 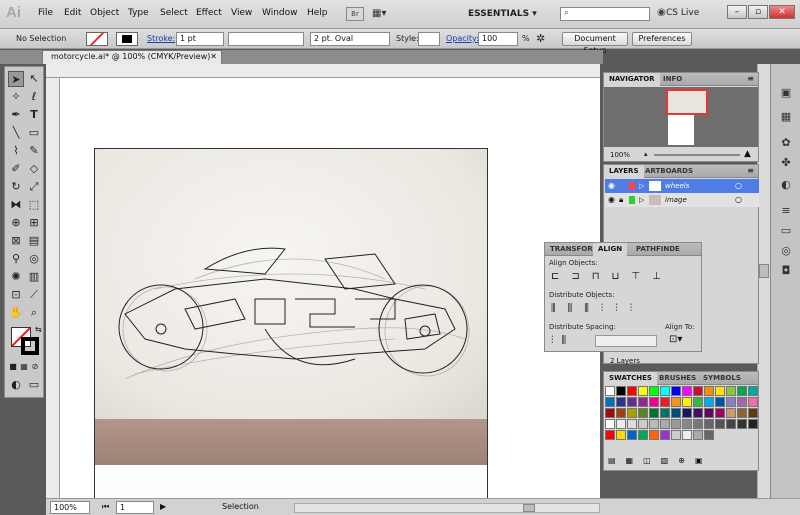 I want to click on tab-swatches: SWATCHES, so click(x=630, y=378).